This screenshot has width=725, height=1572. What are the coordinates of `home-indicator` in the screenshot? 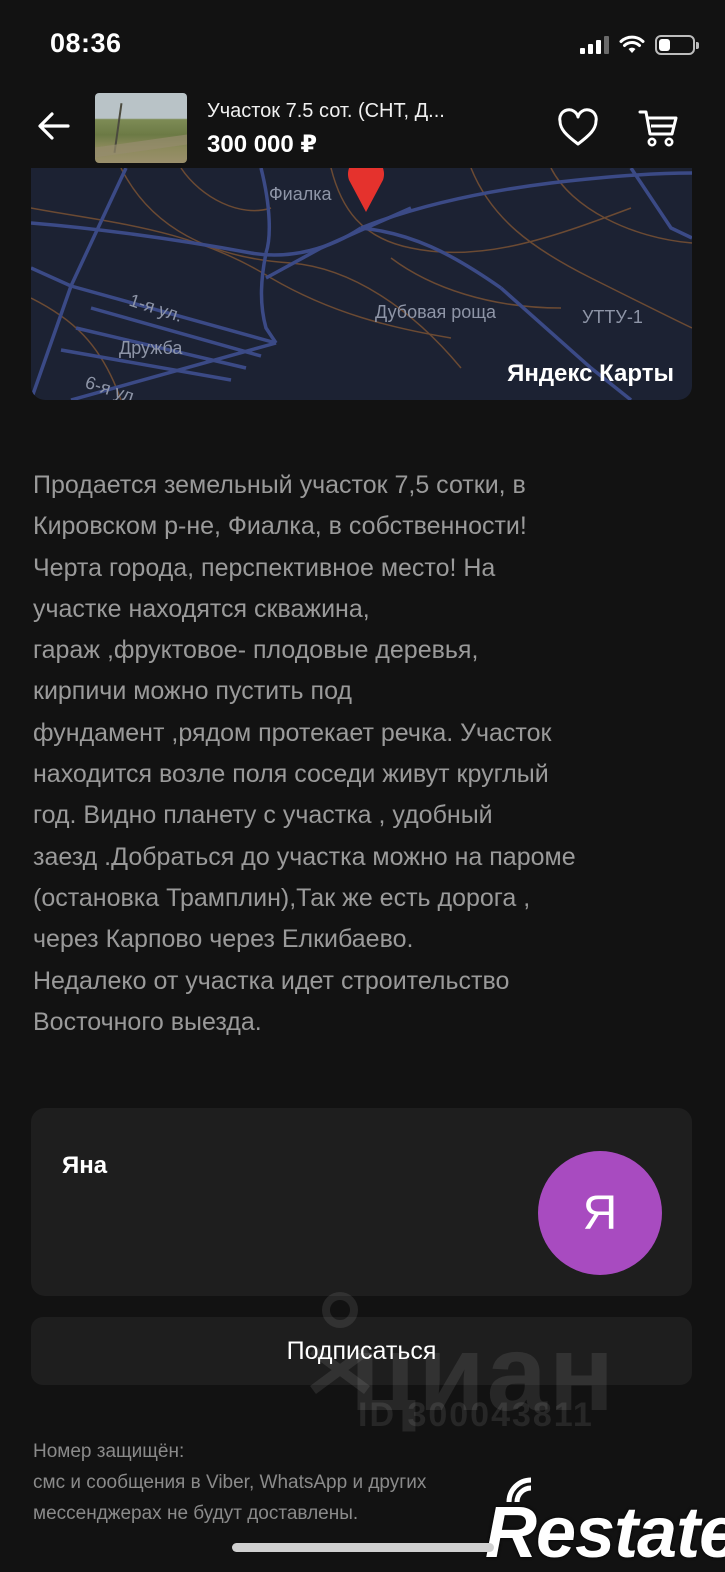 It's located at (363, 1547).